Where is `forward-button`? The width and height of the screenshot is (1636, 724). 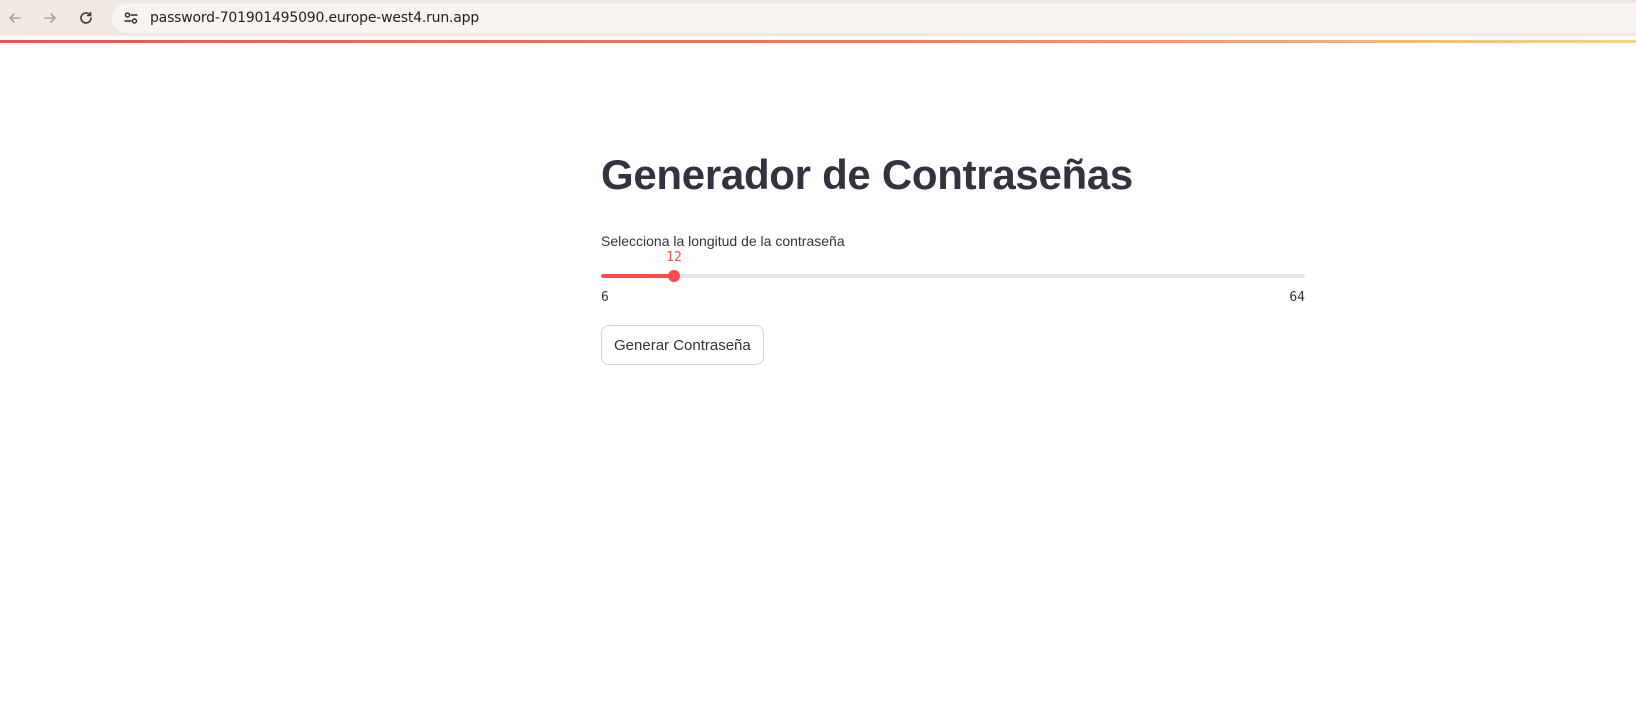
forward-button is located at coordinates (50, 18).